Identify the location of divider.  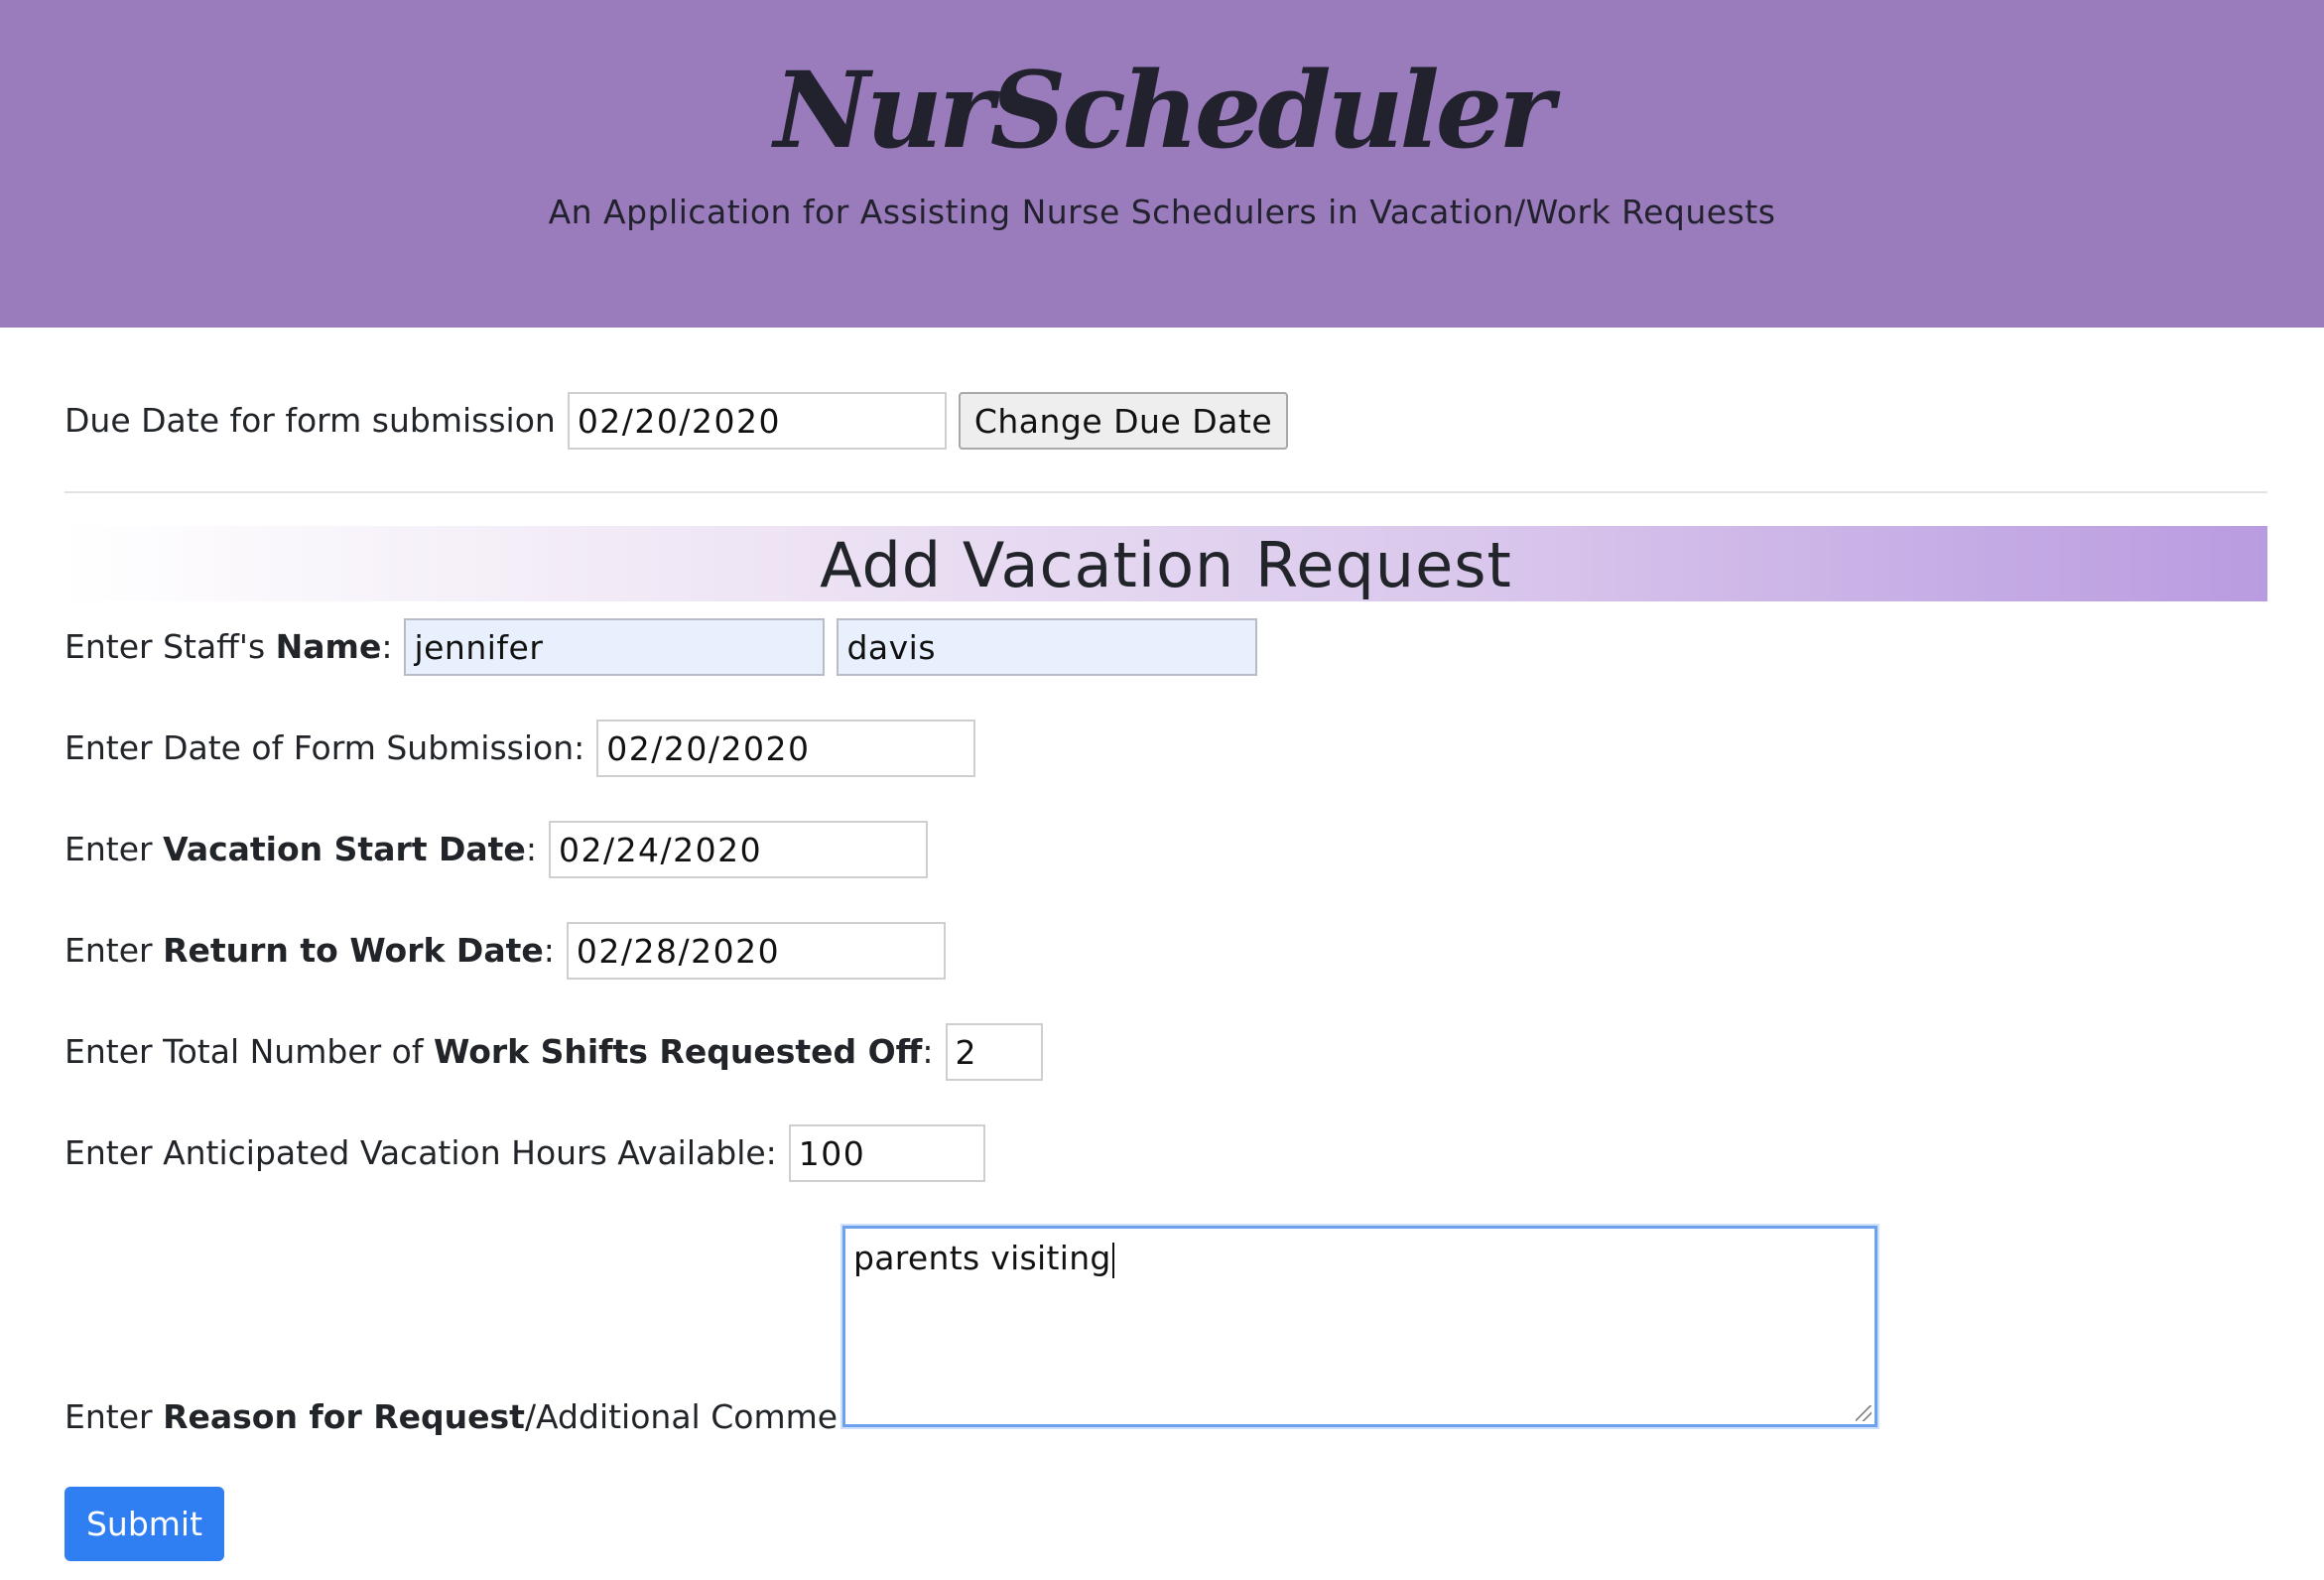
(1166, 492).